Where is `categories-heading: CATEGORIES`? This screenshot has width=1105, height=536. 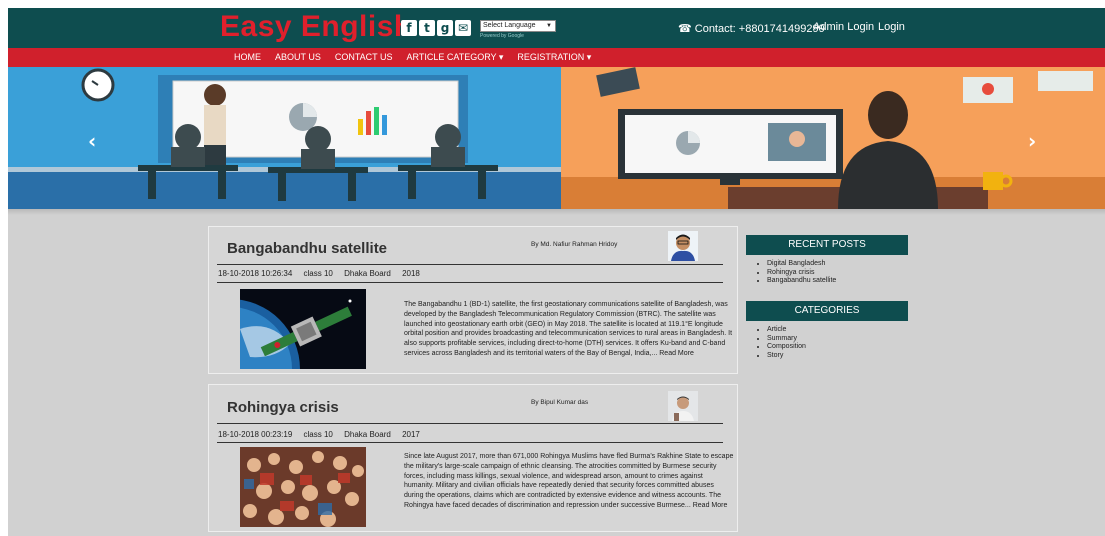 categories-heading: CATEGORIES is located at coordinates (827, 311).